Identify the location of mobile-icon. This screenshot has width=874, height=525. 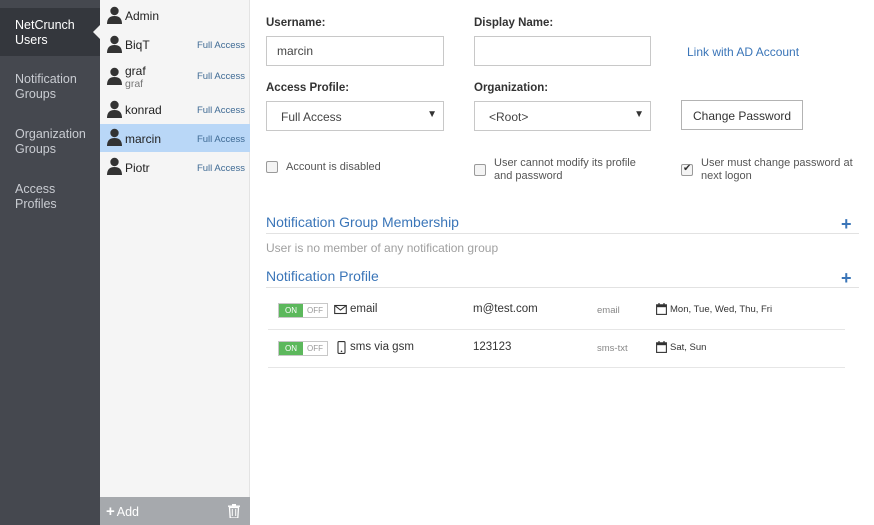
(341, 347).